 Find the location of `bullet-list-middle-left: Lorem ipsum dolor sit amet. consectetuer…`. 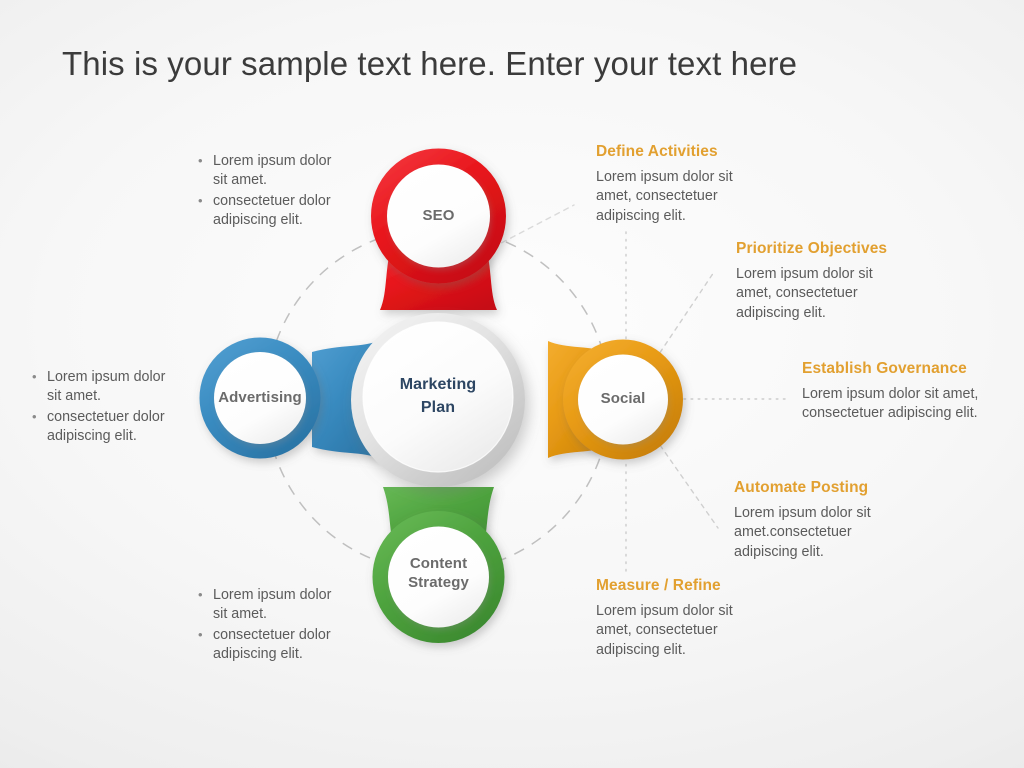

bullet-list-middle-left: Lorem ipsum dolor sit amet. consectetuer… is located at coordinates (106, 407).